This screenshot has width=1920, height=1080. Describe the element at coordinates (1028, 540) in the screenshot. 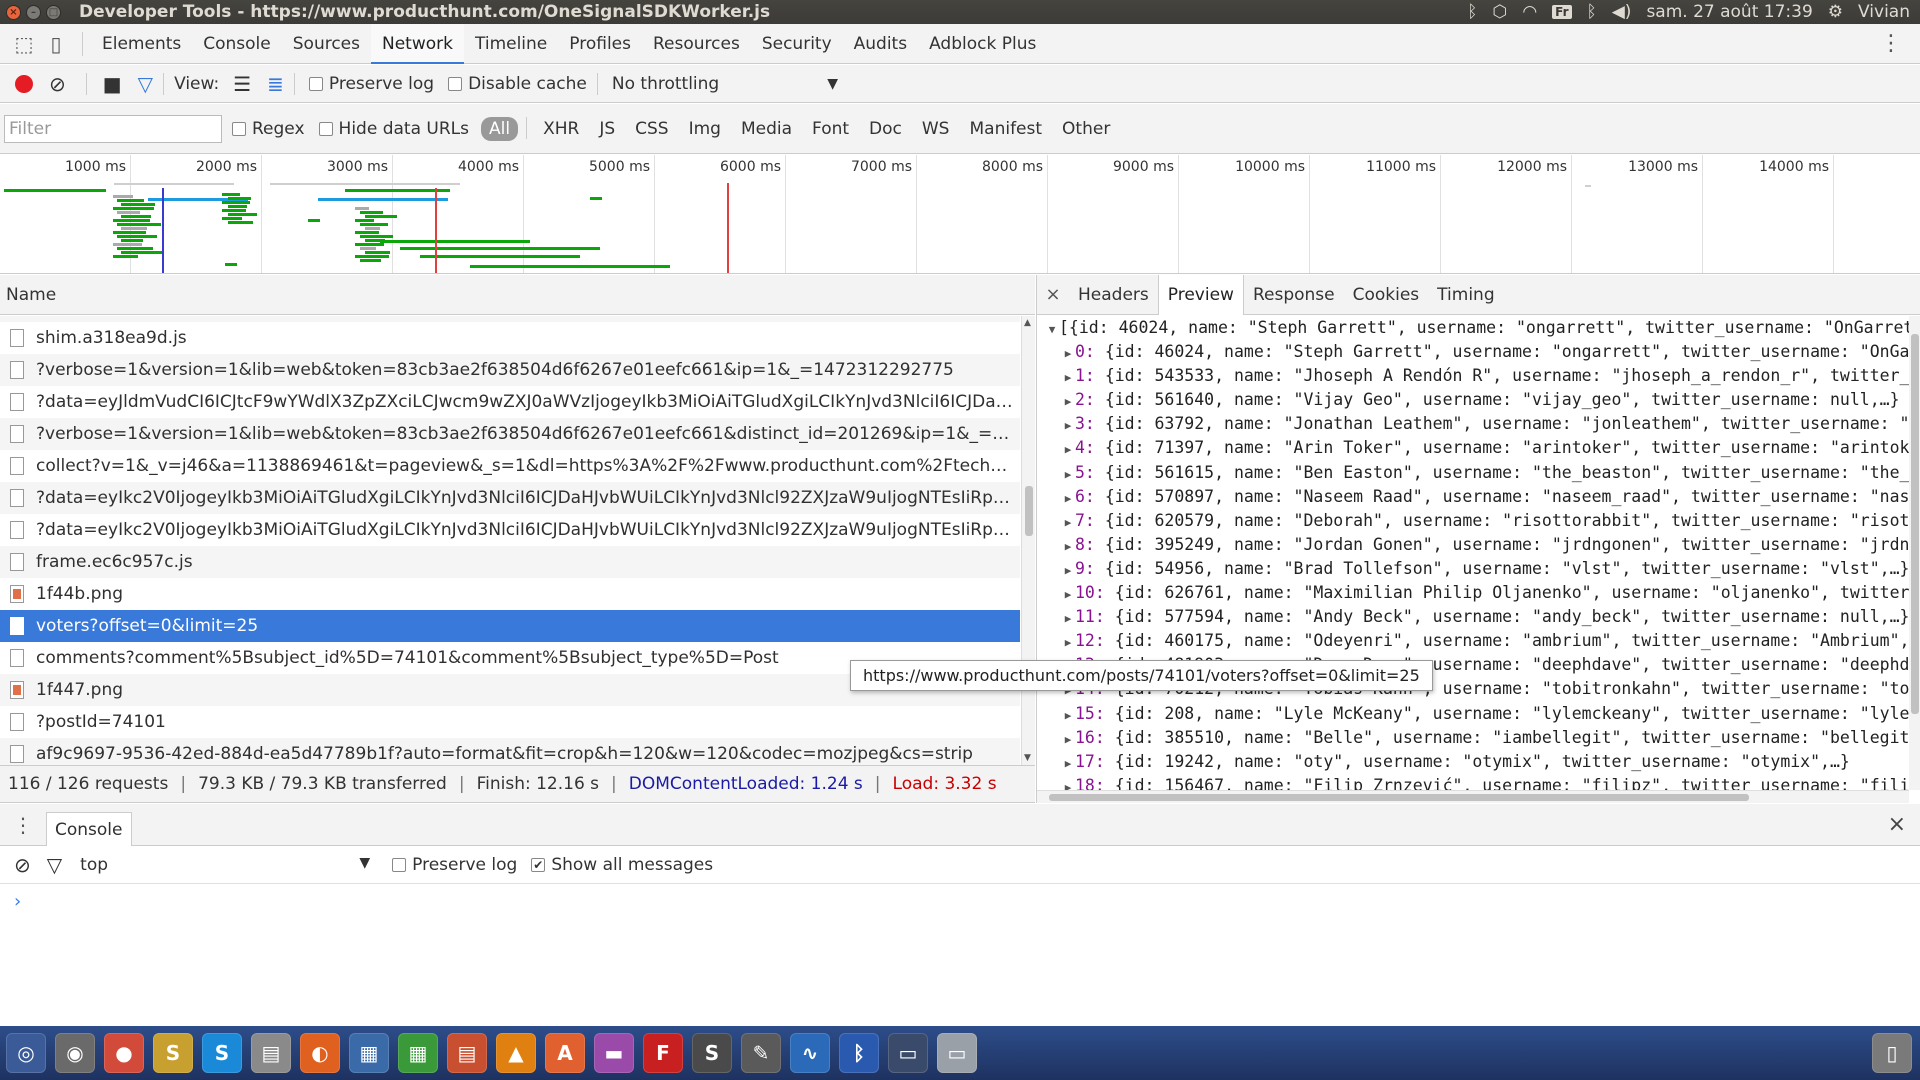

I see `request-list-scrollbar: ▲ ▼` at that location.